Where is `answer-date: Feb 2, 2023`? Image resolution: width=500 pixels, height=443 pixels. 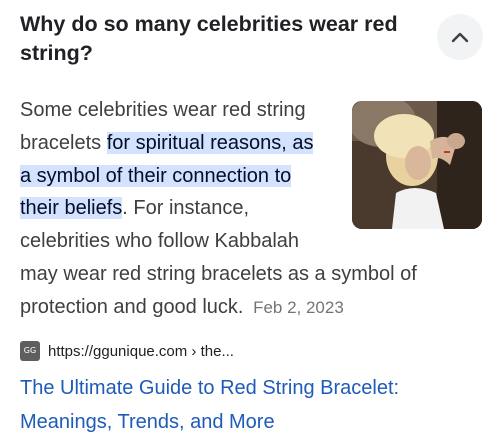
answer-date: Feb 2, 2023 is located at coordinates (298, 307).